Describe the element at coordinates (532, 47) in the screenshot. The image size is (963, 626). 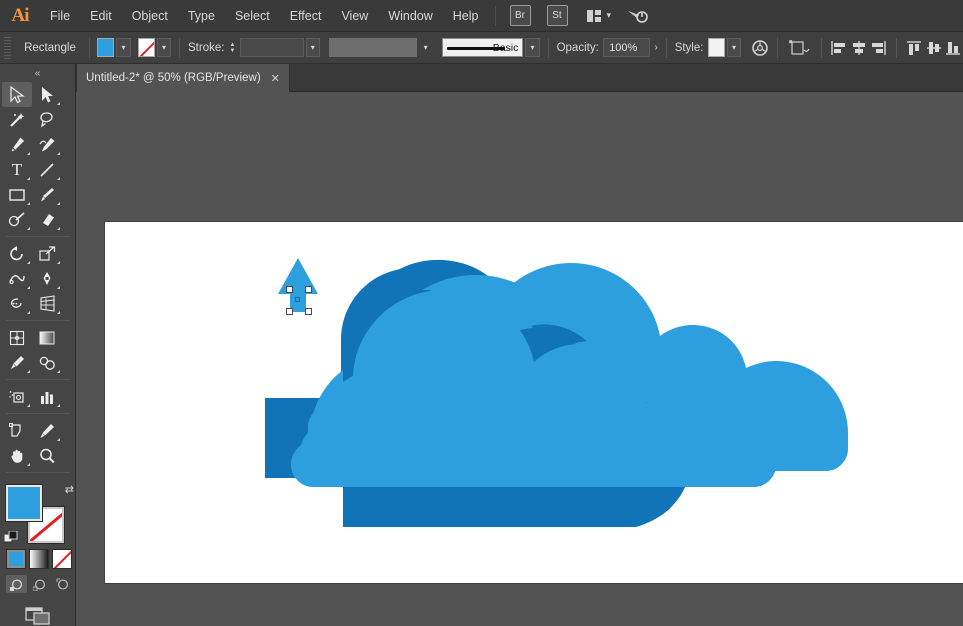
I see `brush-dropdown-button: ▾` at that location.